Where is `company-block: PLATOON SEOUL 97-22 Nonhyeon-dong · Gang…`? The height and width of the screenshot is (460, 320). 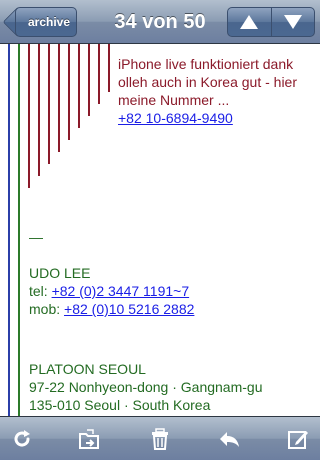
company-block: PLATOON SEOUL 97-22 Nonhyeon-dong · Gang… is located at coordinates (146, 387).